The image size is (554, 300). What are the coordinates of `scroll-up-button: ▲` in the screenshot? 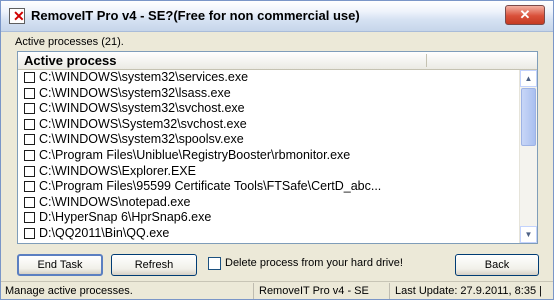 It's located at (528, 78).